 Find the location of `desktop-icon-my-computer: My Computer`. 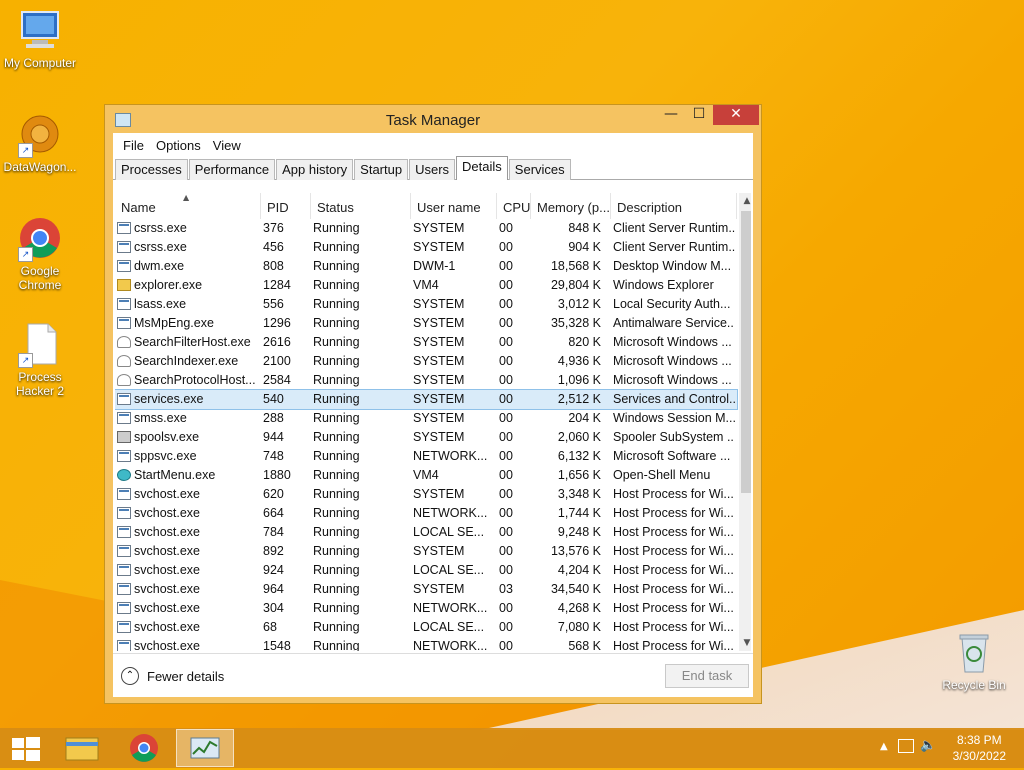

desktop-icon-my-computer: My Computer is located at coordinates (40, 39).